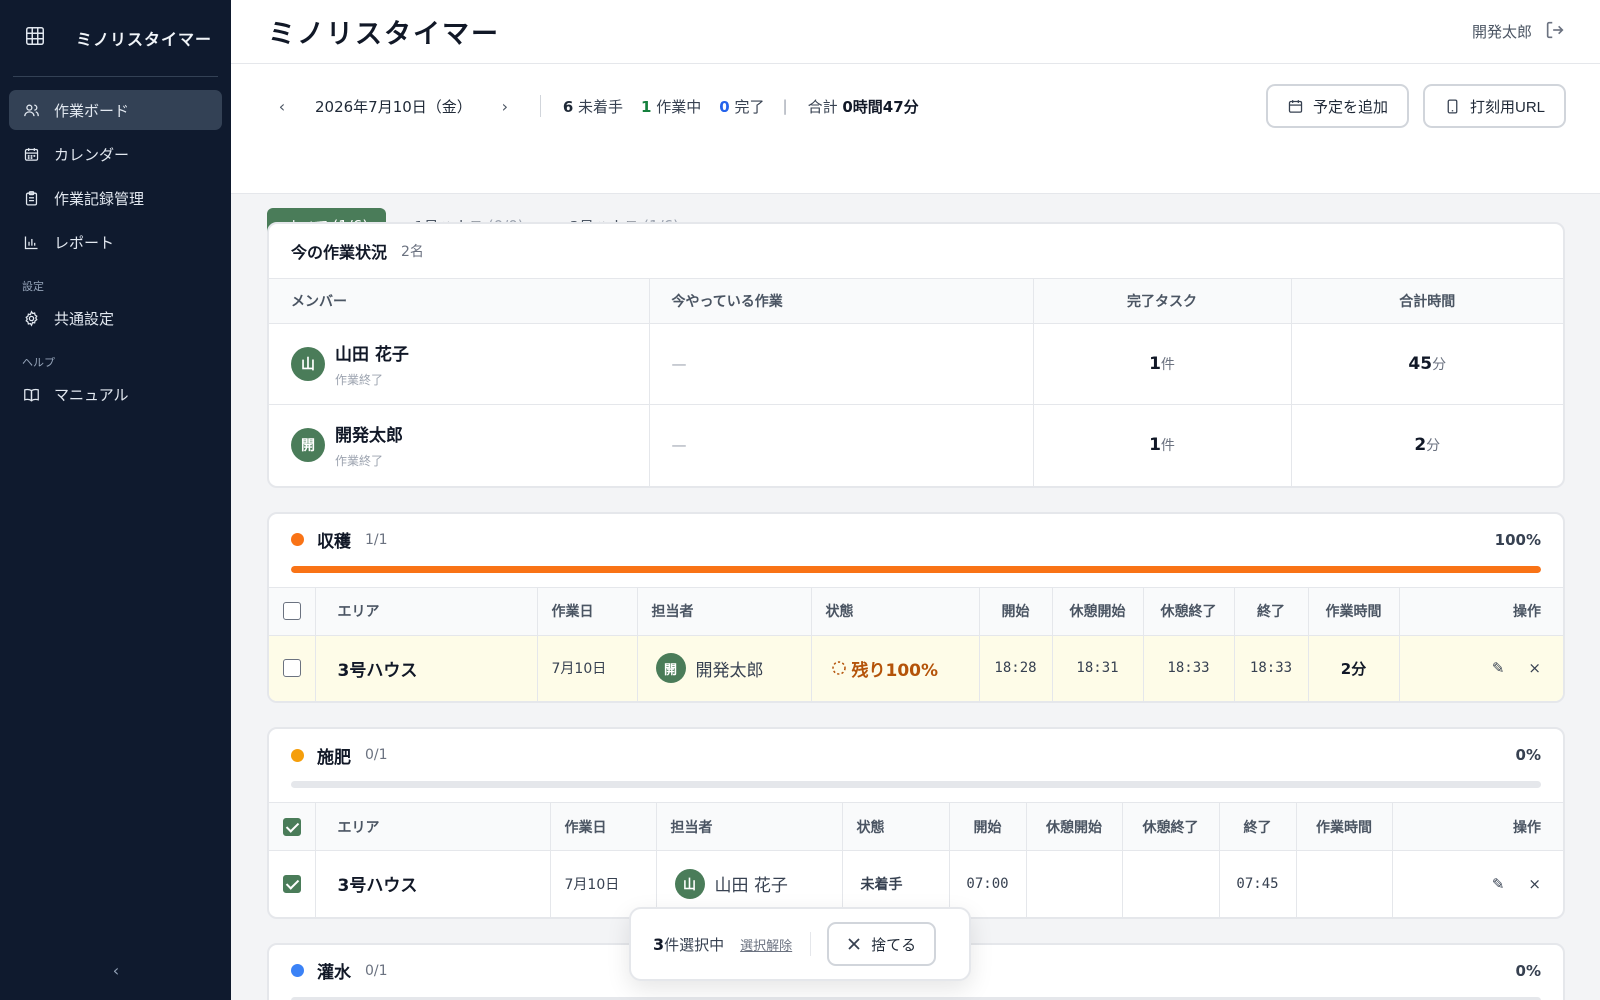 This screenshot has height=1000, width=1600. What do you see at coordinates (916, 540) in the screenshot?
I see `group-header: 収穫 1/1 100%` at bounding box center [916, 540].